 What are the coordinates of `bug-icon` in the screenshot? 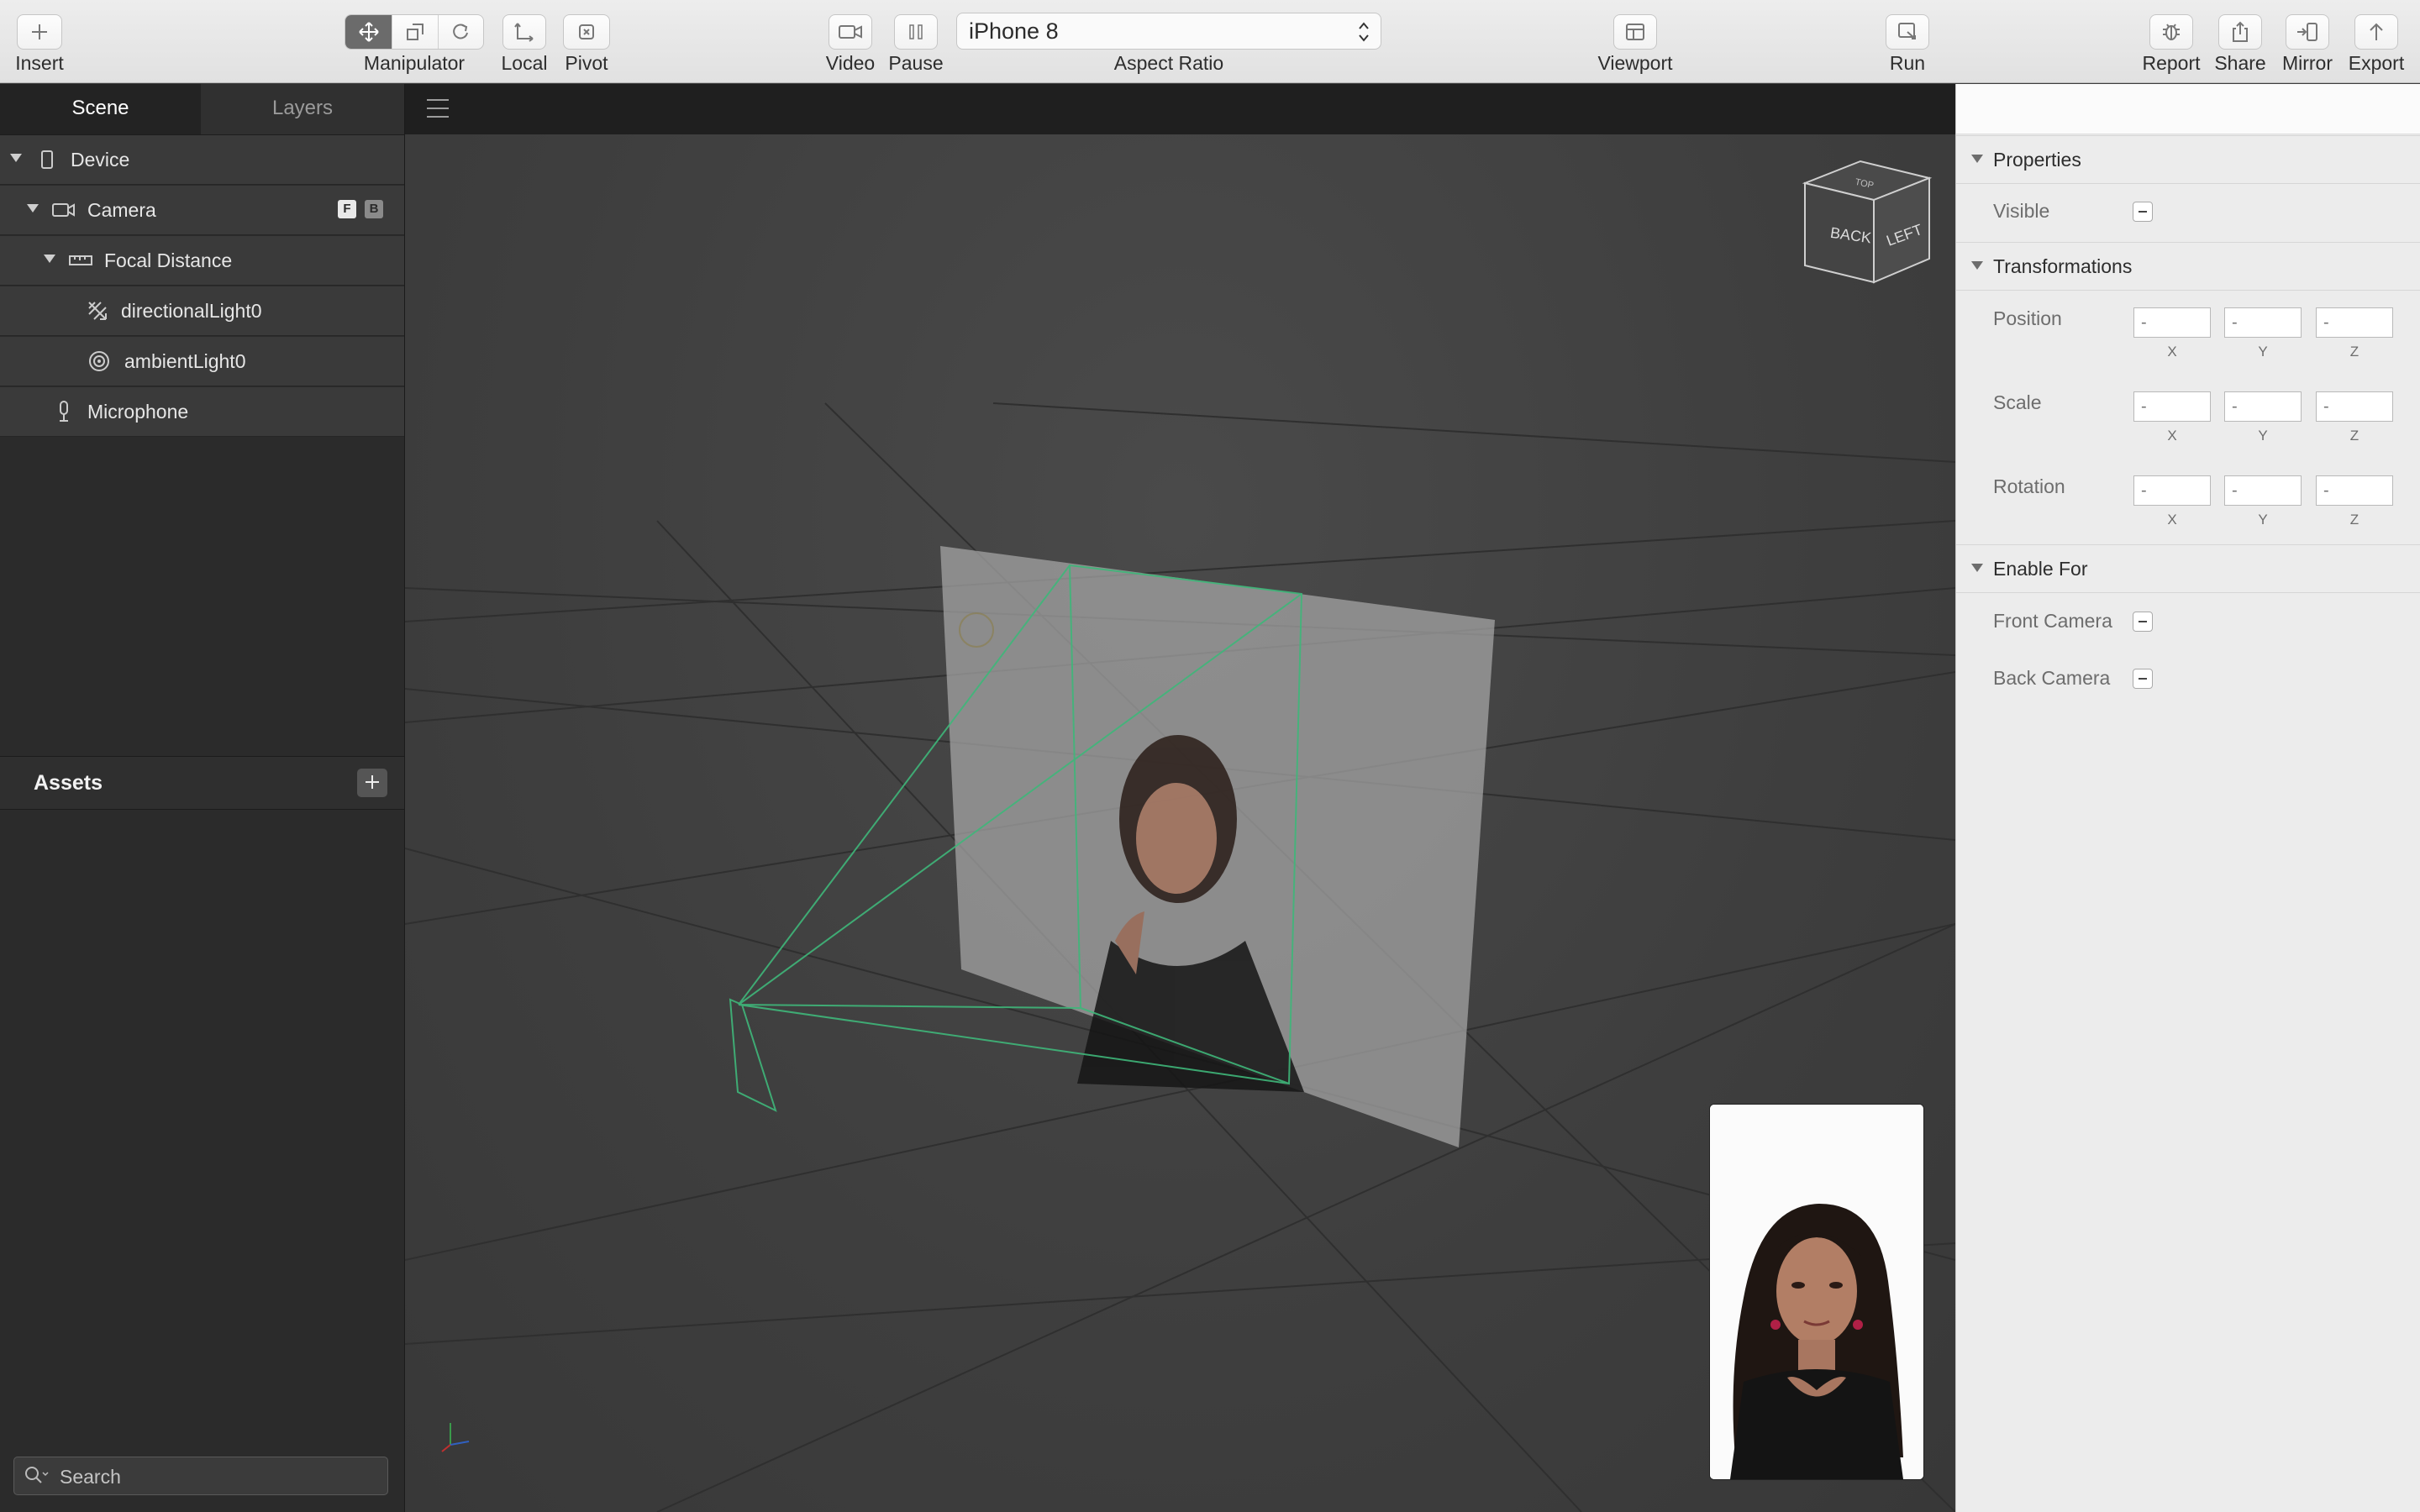 It's located at (2171, 32).